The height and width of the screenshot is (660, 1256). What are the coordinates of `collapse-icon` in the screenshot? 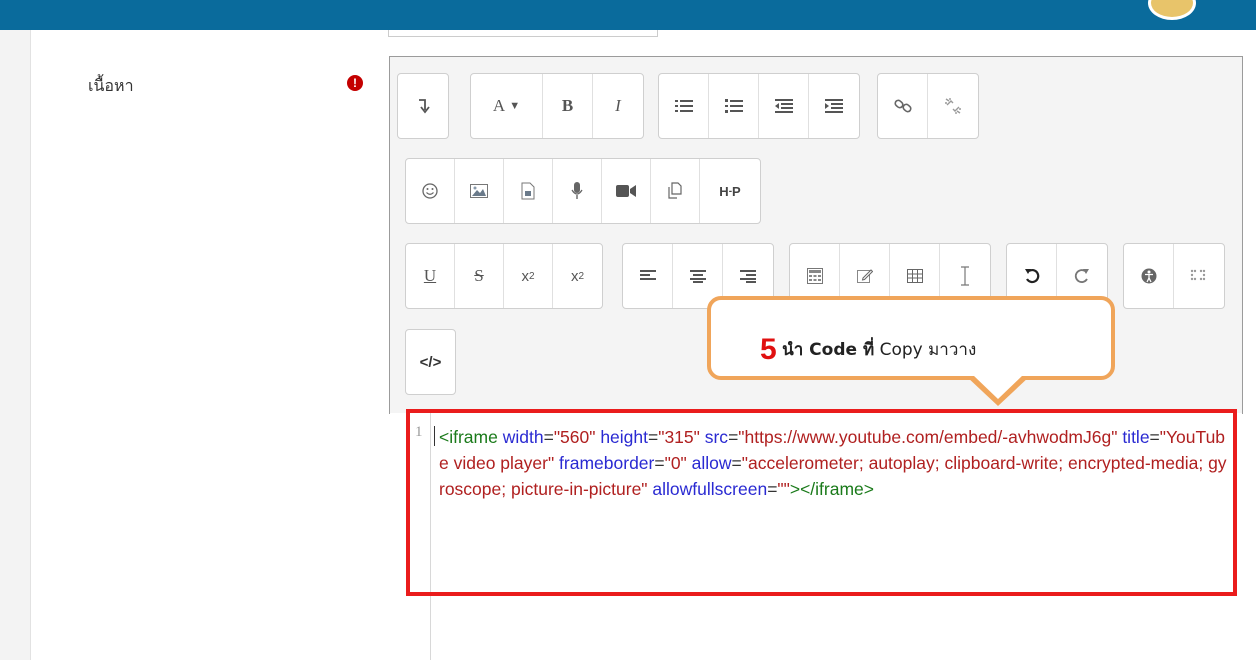 It's located at (423, 106).